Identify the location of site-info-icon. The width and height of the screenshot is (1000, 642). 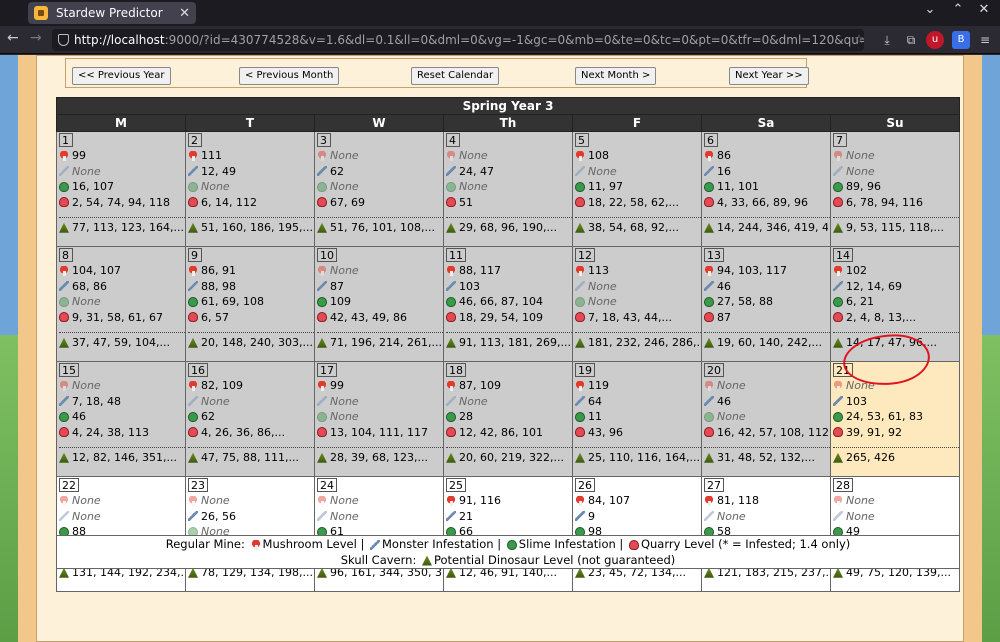
(63, 40).